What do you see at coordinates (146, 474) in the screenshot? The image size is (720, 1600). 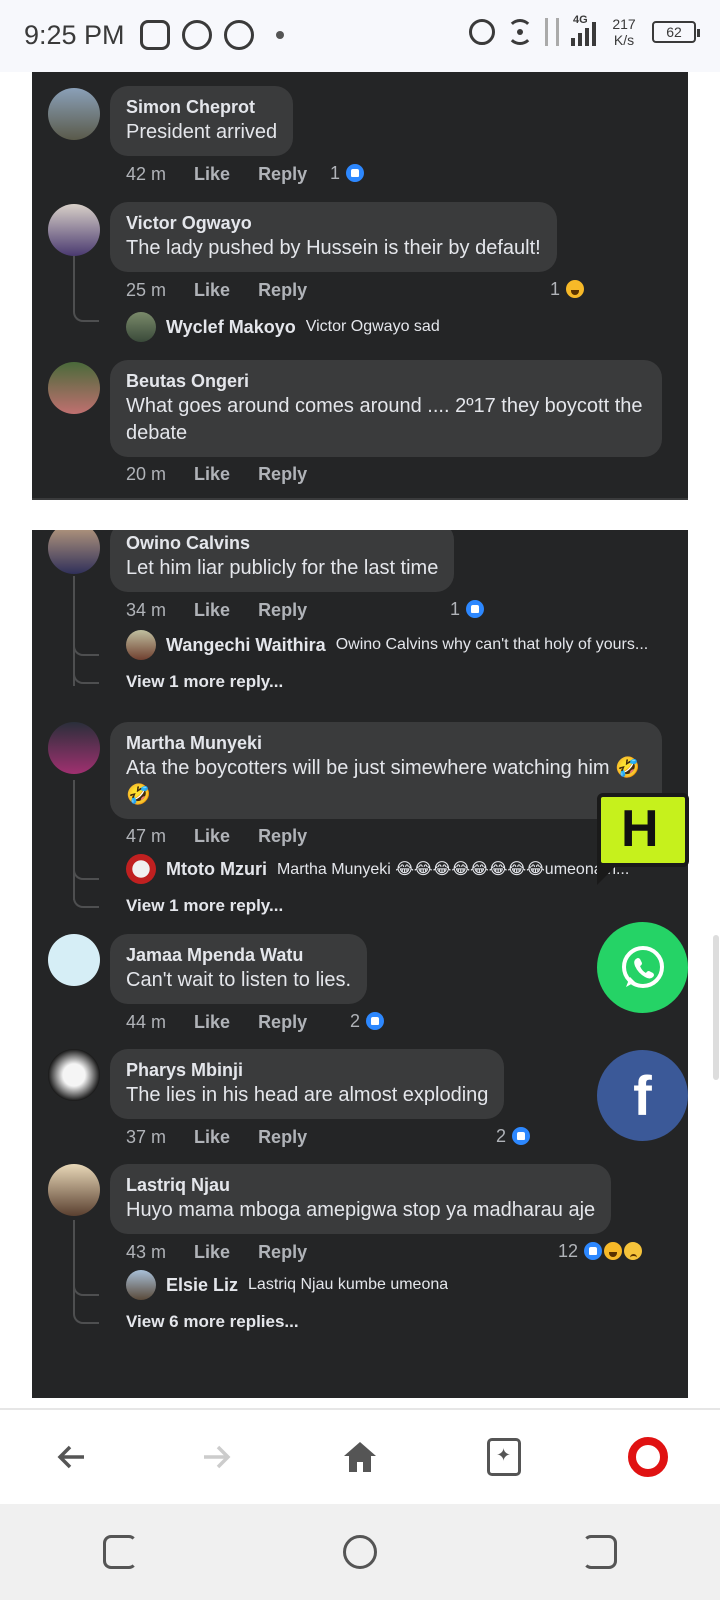 I see `comment-time: 20 m` at bounding box center [146, 474].